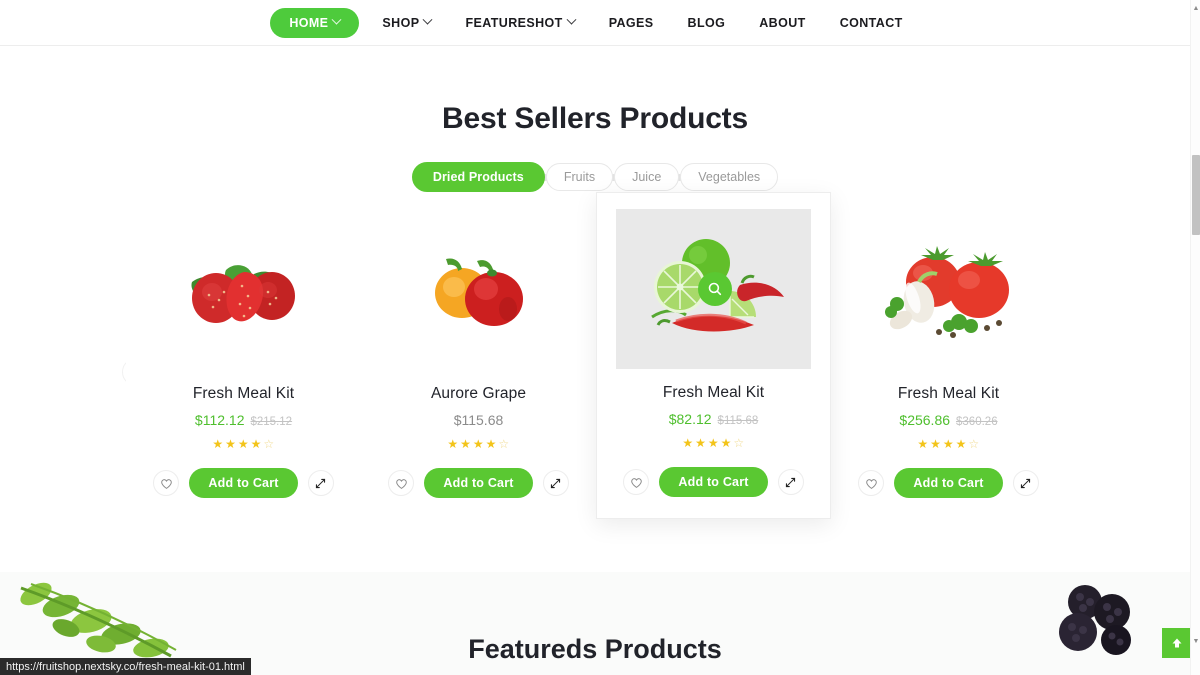 The image size is (1200, 675). What do you see at coordinates (1105, 627) in the screenshot?
I see `blackberries-decoration-image` at bounding box center [1105, 627].